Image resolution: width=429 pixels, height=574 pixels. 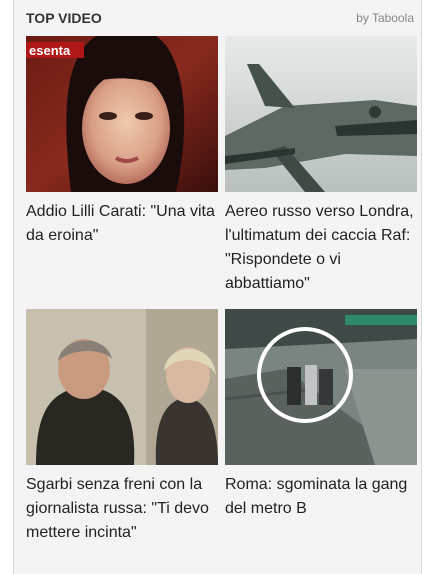 I want to click on taboola-attribution-link: by Taboola, so click(x=385, y=18).